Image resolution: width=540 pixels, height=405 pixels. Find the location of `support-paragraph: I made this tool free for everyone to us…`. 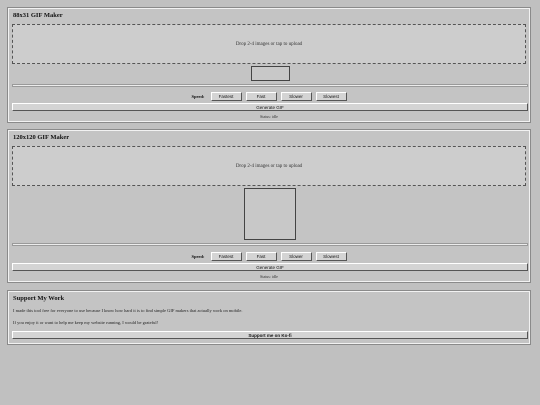

support-paragraph: I made this tool free for everyone to us… is located at coordinates (128, 310).